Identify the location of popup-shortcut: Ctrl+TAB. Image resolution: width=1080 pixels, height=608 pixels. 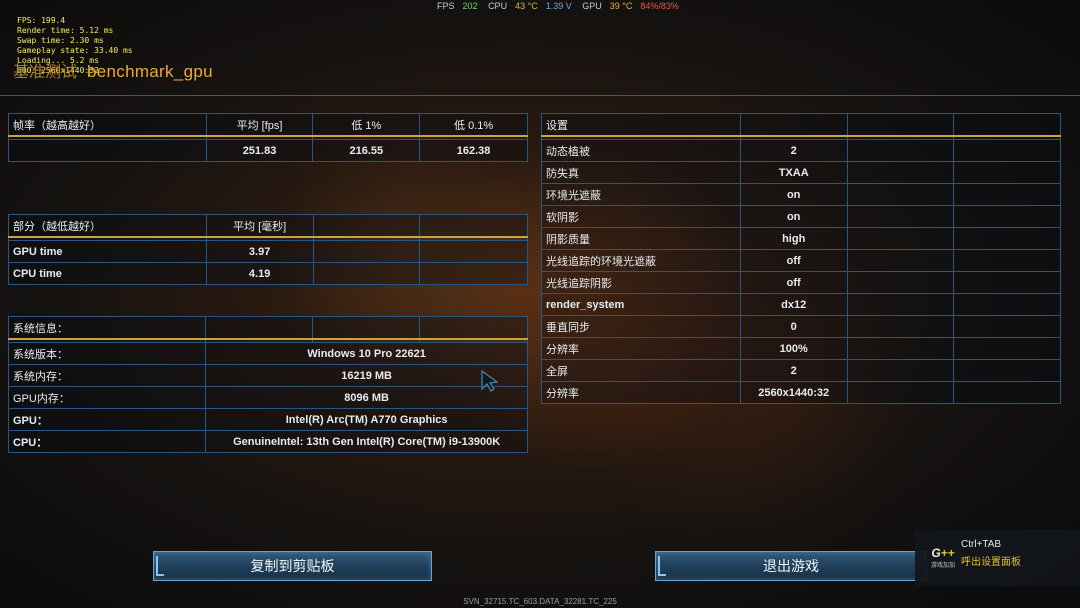
(981, 544).